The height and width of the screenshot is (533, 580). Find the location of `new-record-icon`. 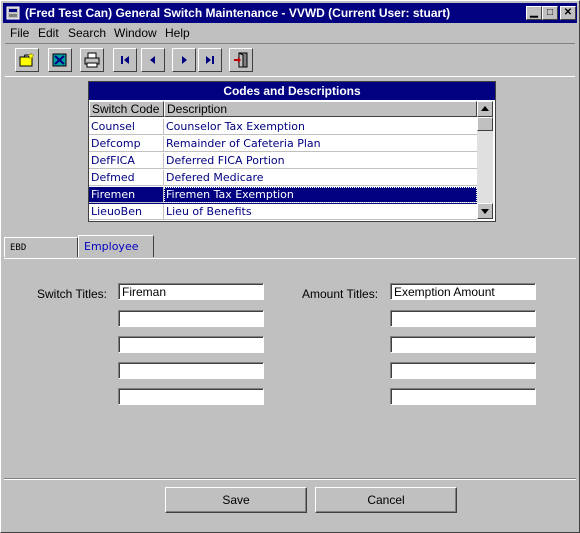

new-record-icon is located at coordinates (27, 59).